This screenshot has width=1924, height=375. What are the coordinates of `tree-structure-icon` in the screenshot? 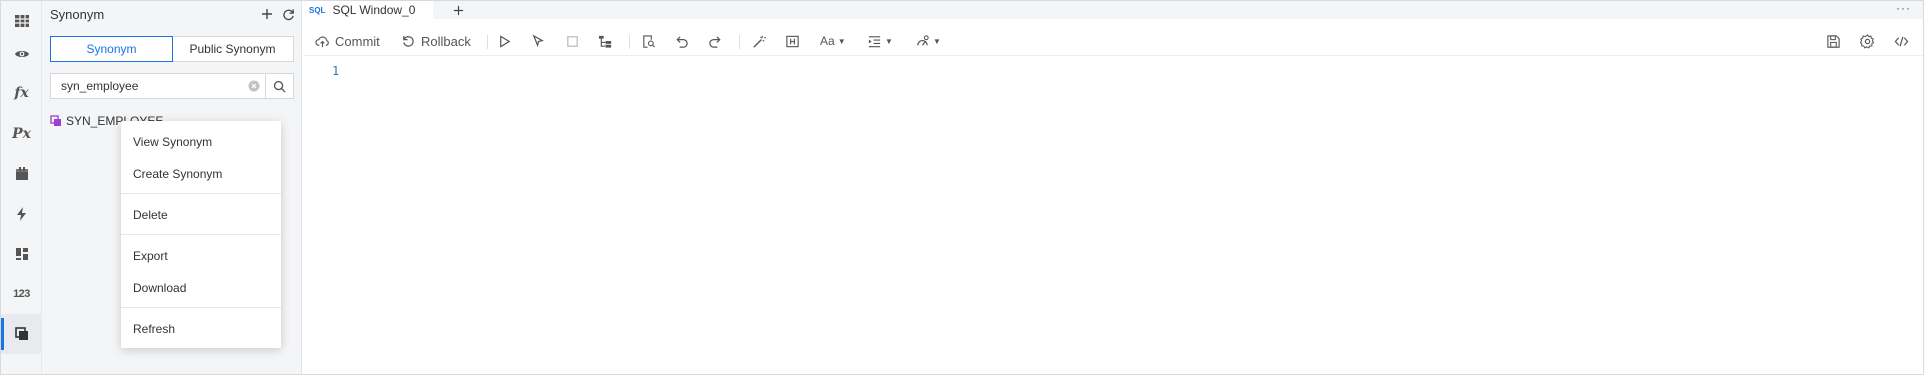 It's located at (605, 41).